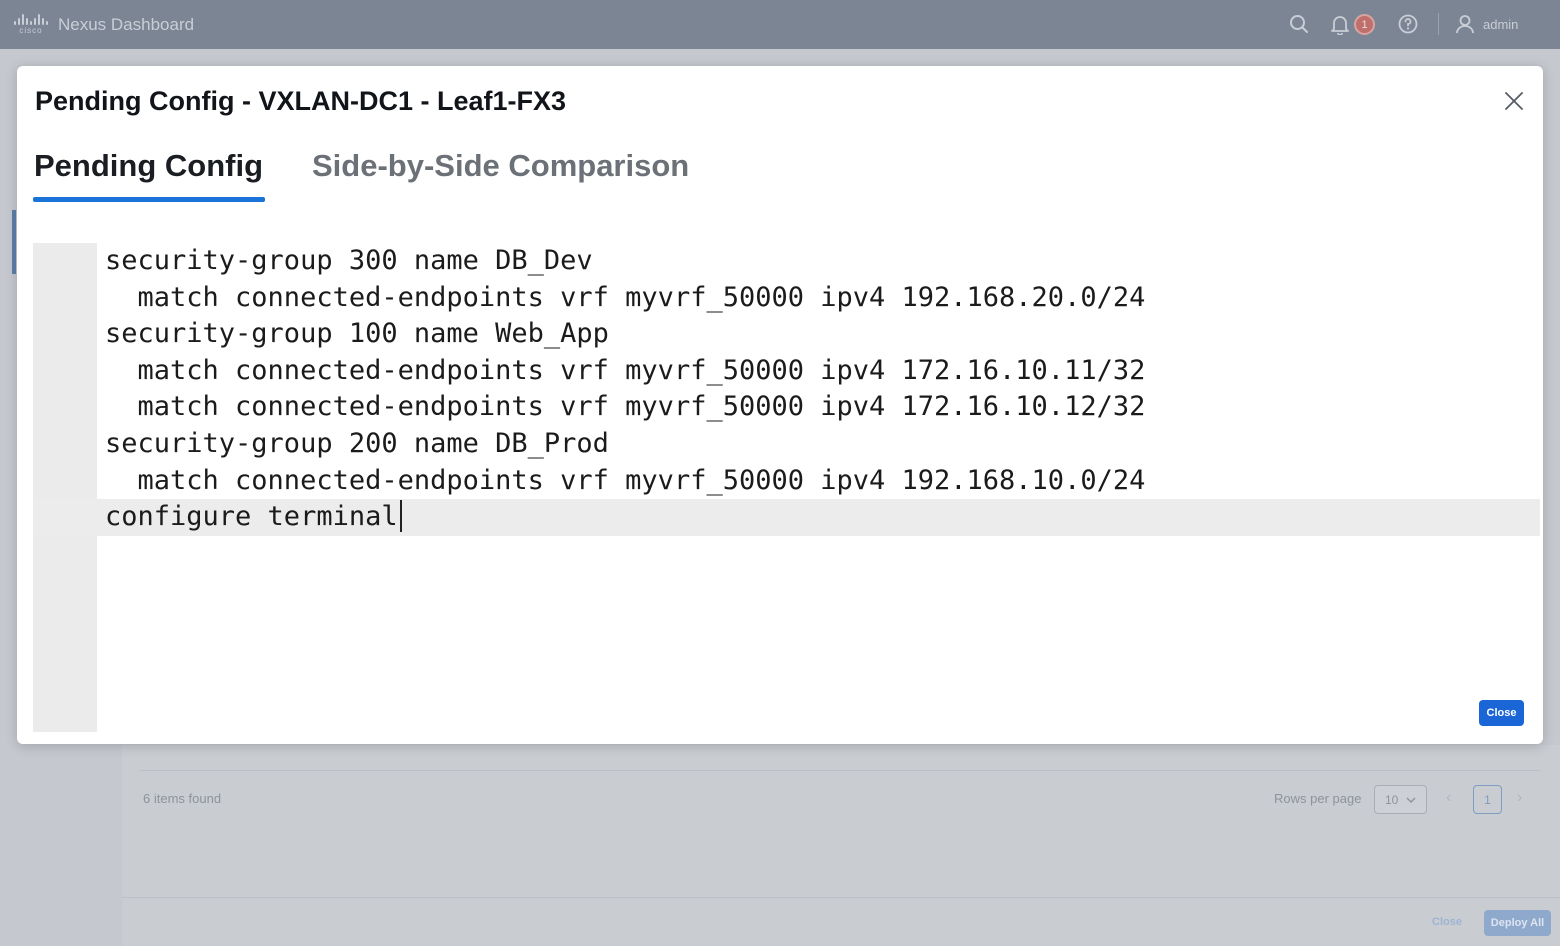 This screenshot has width=1560, height=946. I want to click on top-bar: cisco Nexus Dashboard, so click(780, 24).